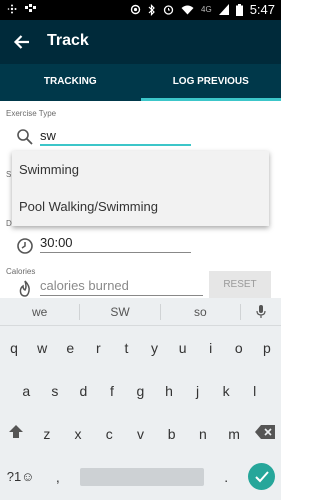 This screenshot has width=320, height=500. Describe the element at coordinates (30, 8) in the screenshot. I see `notification-icon` at that location.